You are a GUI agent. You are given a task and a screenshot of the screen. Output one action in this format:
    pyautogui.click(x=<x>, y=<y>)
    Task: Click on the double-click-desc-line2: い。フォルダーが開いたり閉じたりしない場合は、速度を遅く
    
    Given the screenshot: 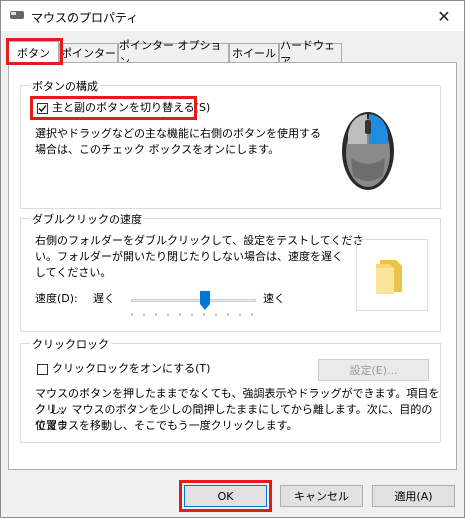 What is the action you would take?
    pyautogui.click(x=189, y=256)
    